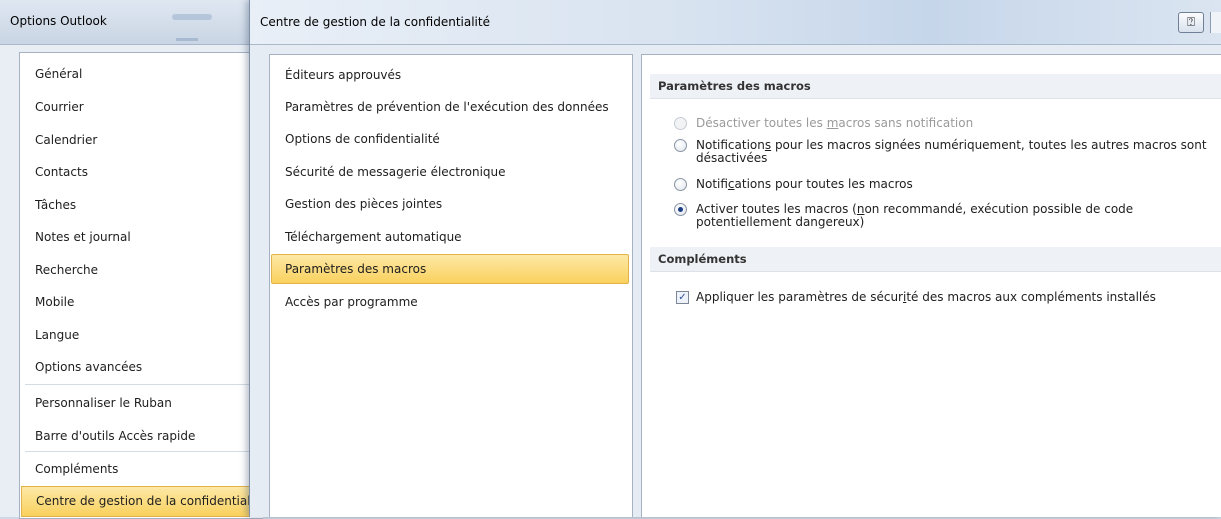 The height and width of the screenshot is (519, 1221). Describe the element at coordinates (140, 107) in the screenshot. I see `outlook-nav-item: Courrier` at that location.